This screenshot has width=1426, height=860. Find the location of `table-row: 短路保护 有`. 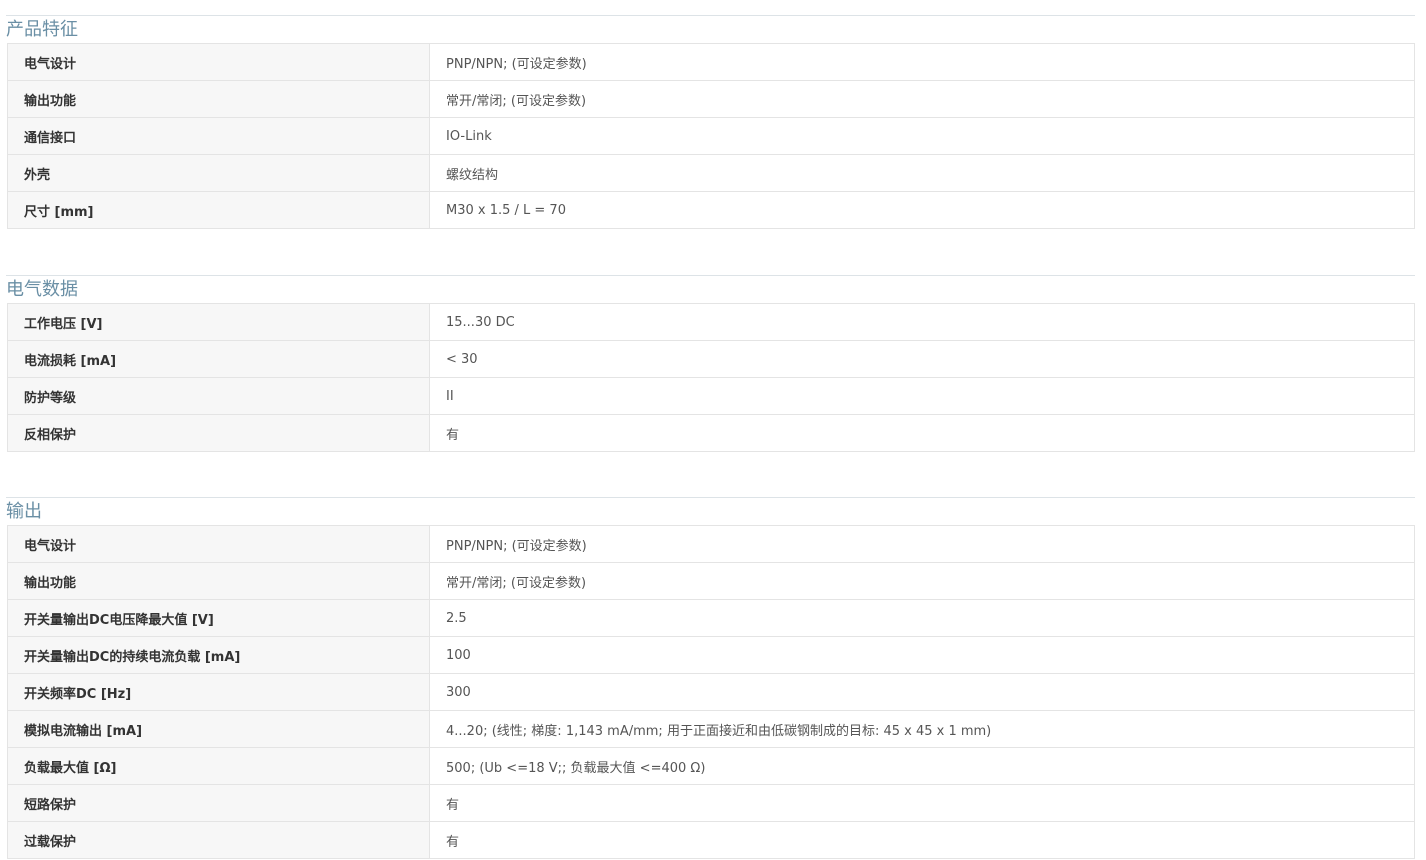

table-row: 短路保护 有 is located at coordinates (711, 803).